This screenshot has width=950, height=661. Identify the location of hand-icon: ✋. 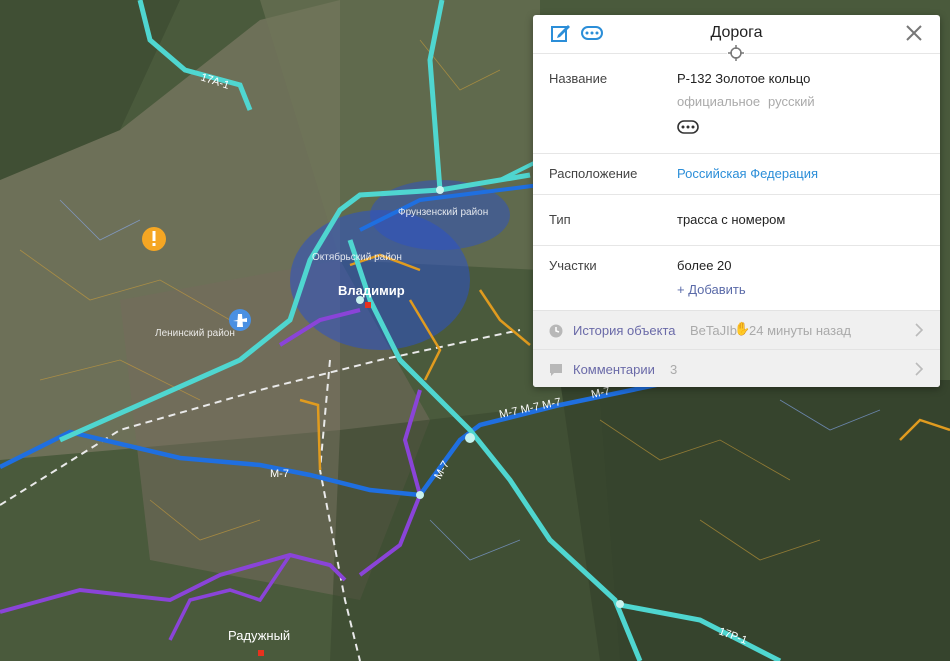
(742, 328).